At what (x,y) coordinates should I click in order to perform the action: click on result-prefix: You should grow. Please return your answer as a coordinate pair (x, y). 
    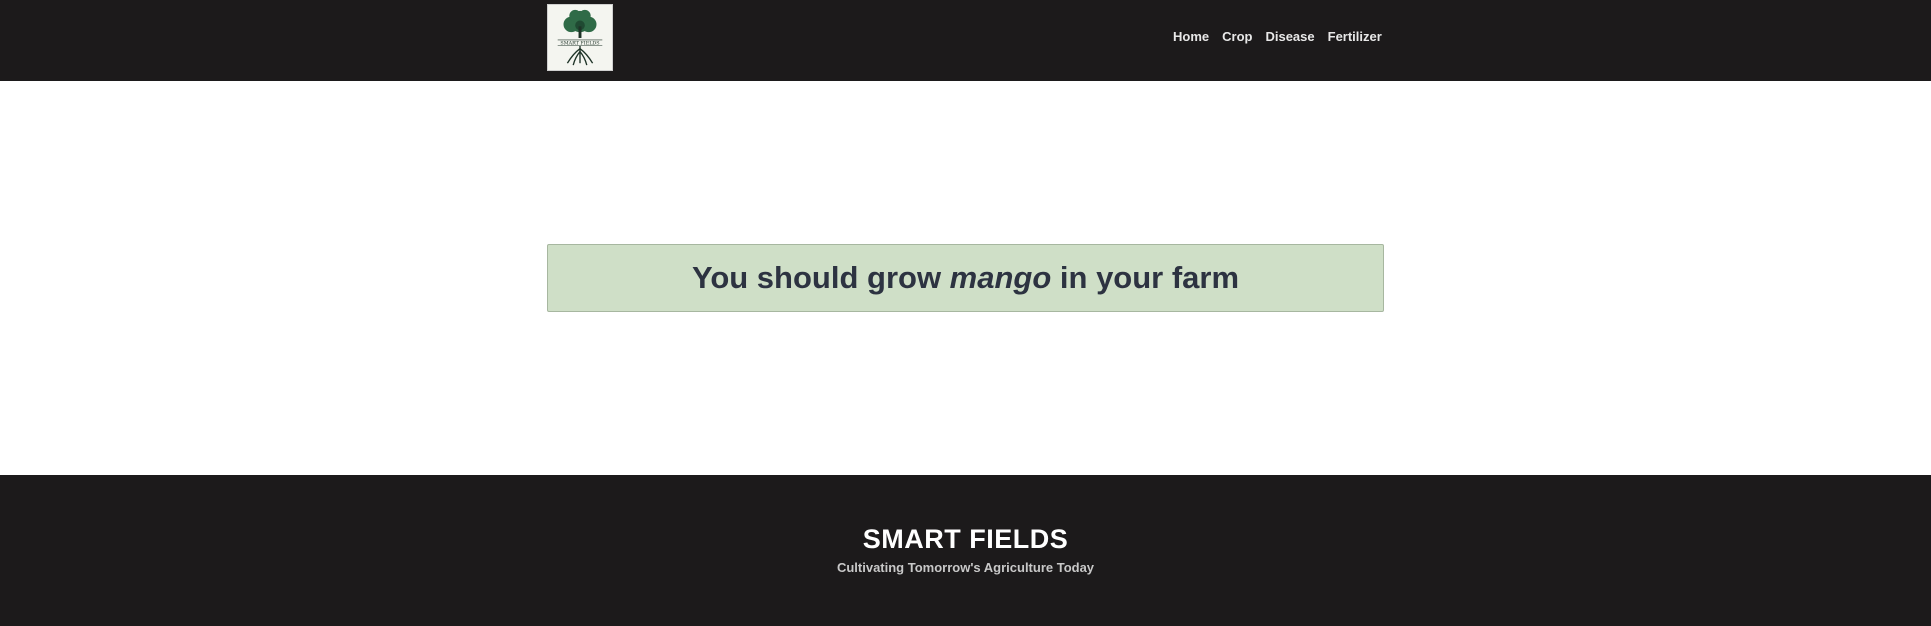
    Looking at the image, I should click on (820, 277).